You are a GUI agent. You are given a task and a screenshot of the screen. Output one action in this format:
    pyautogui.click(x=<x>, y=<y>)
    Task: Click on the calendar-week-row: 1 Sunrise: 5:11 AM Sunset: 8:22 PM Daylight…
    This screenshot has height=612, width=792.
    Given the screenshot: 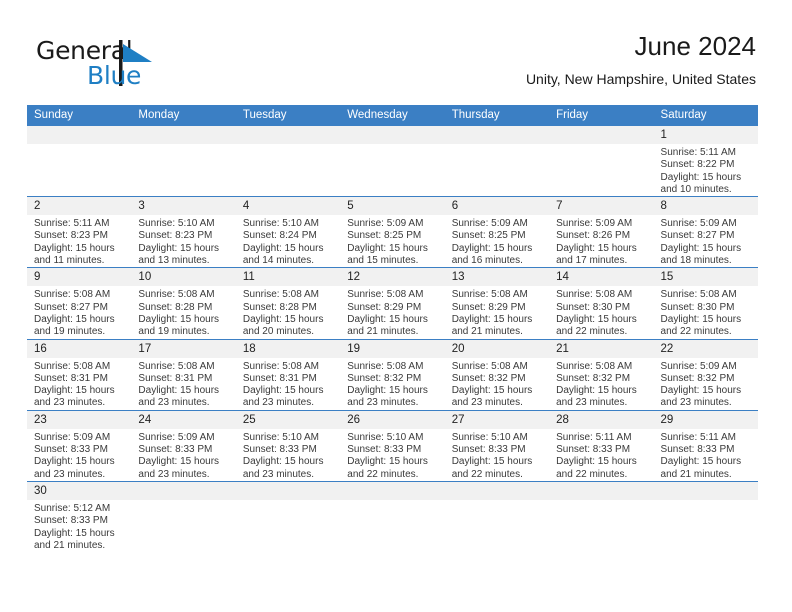 What is the action you would take?
    pyautogui.click(x=392, y=160)
    